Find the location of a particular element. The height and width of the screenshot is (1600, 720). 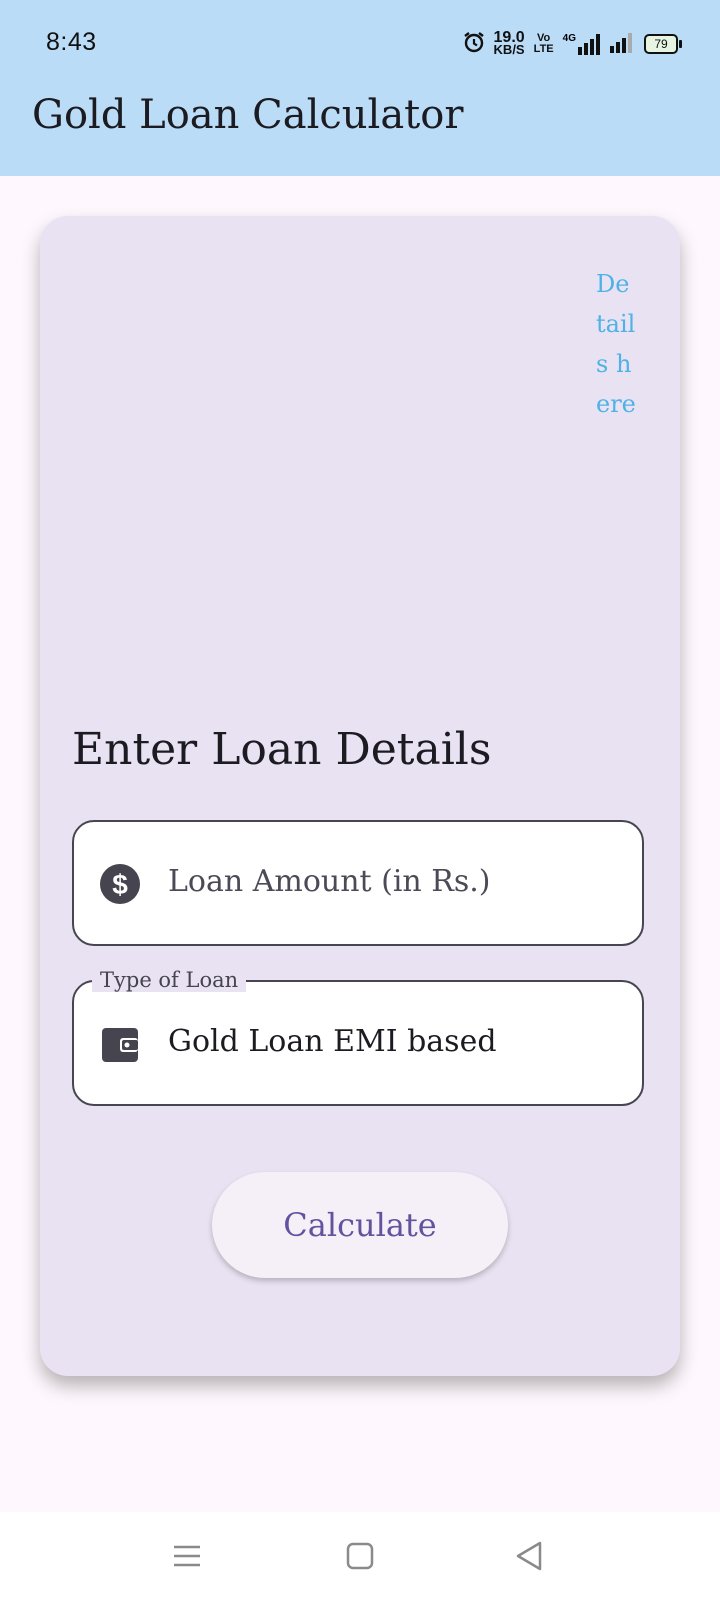

loan-amount-field: $ is located at coordinates (358, 883).